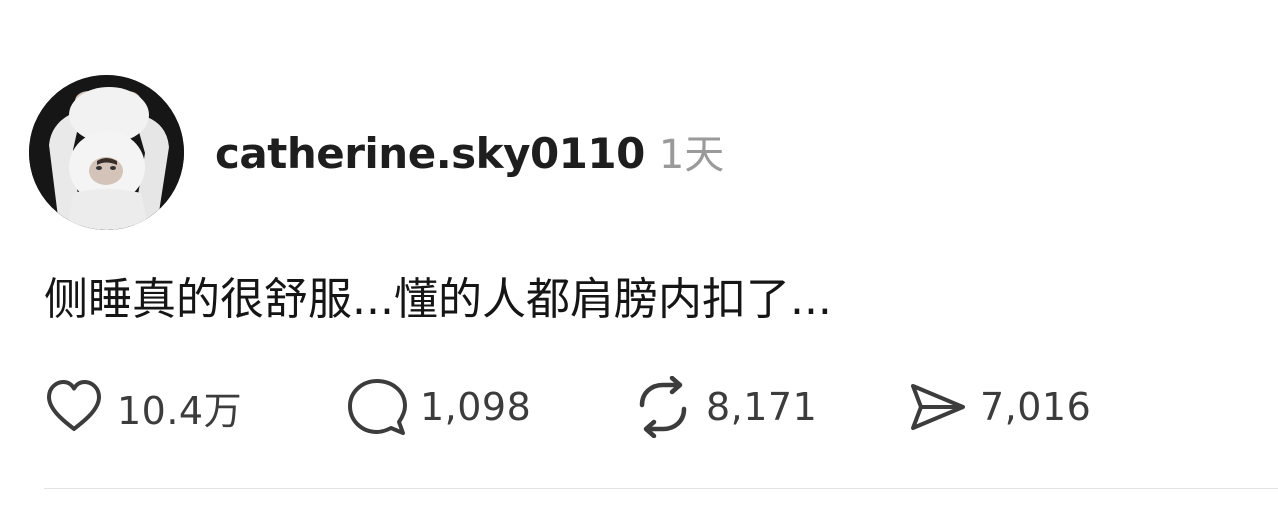 The image size is (1278, 513). I want to click on like-button: 10.4万, so click(142, 407).